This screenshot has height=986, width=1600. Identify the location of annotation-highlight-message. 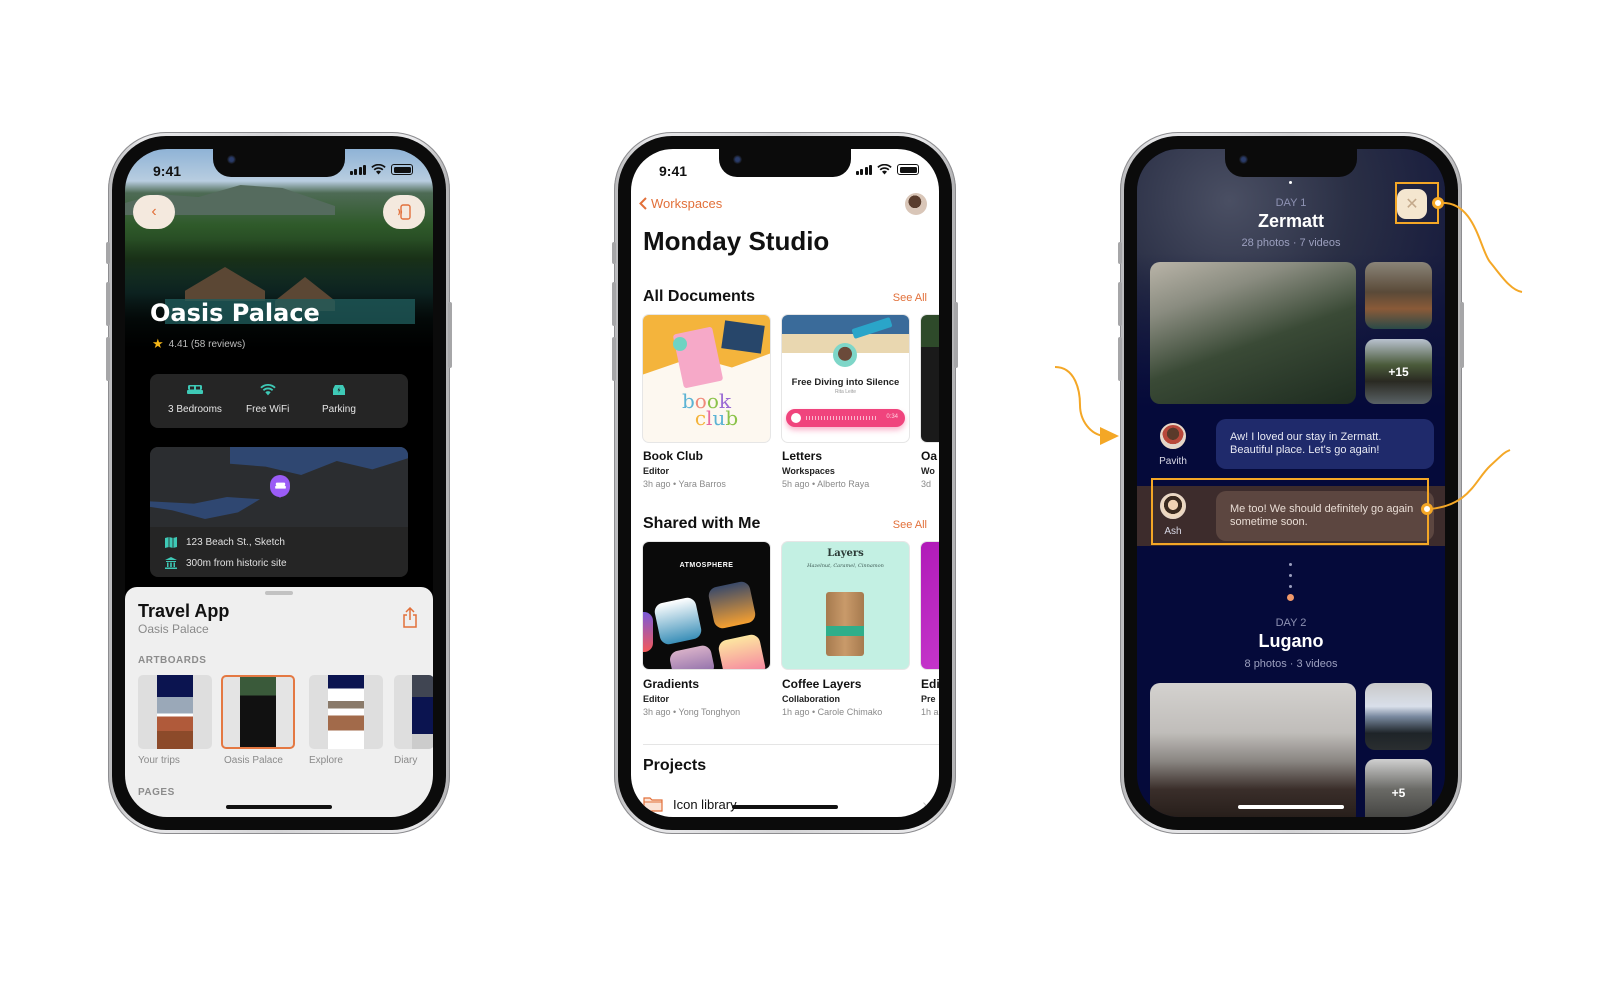
(1290, 511).